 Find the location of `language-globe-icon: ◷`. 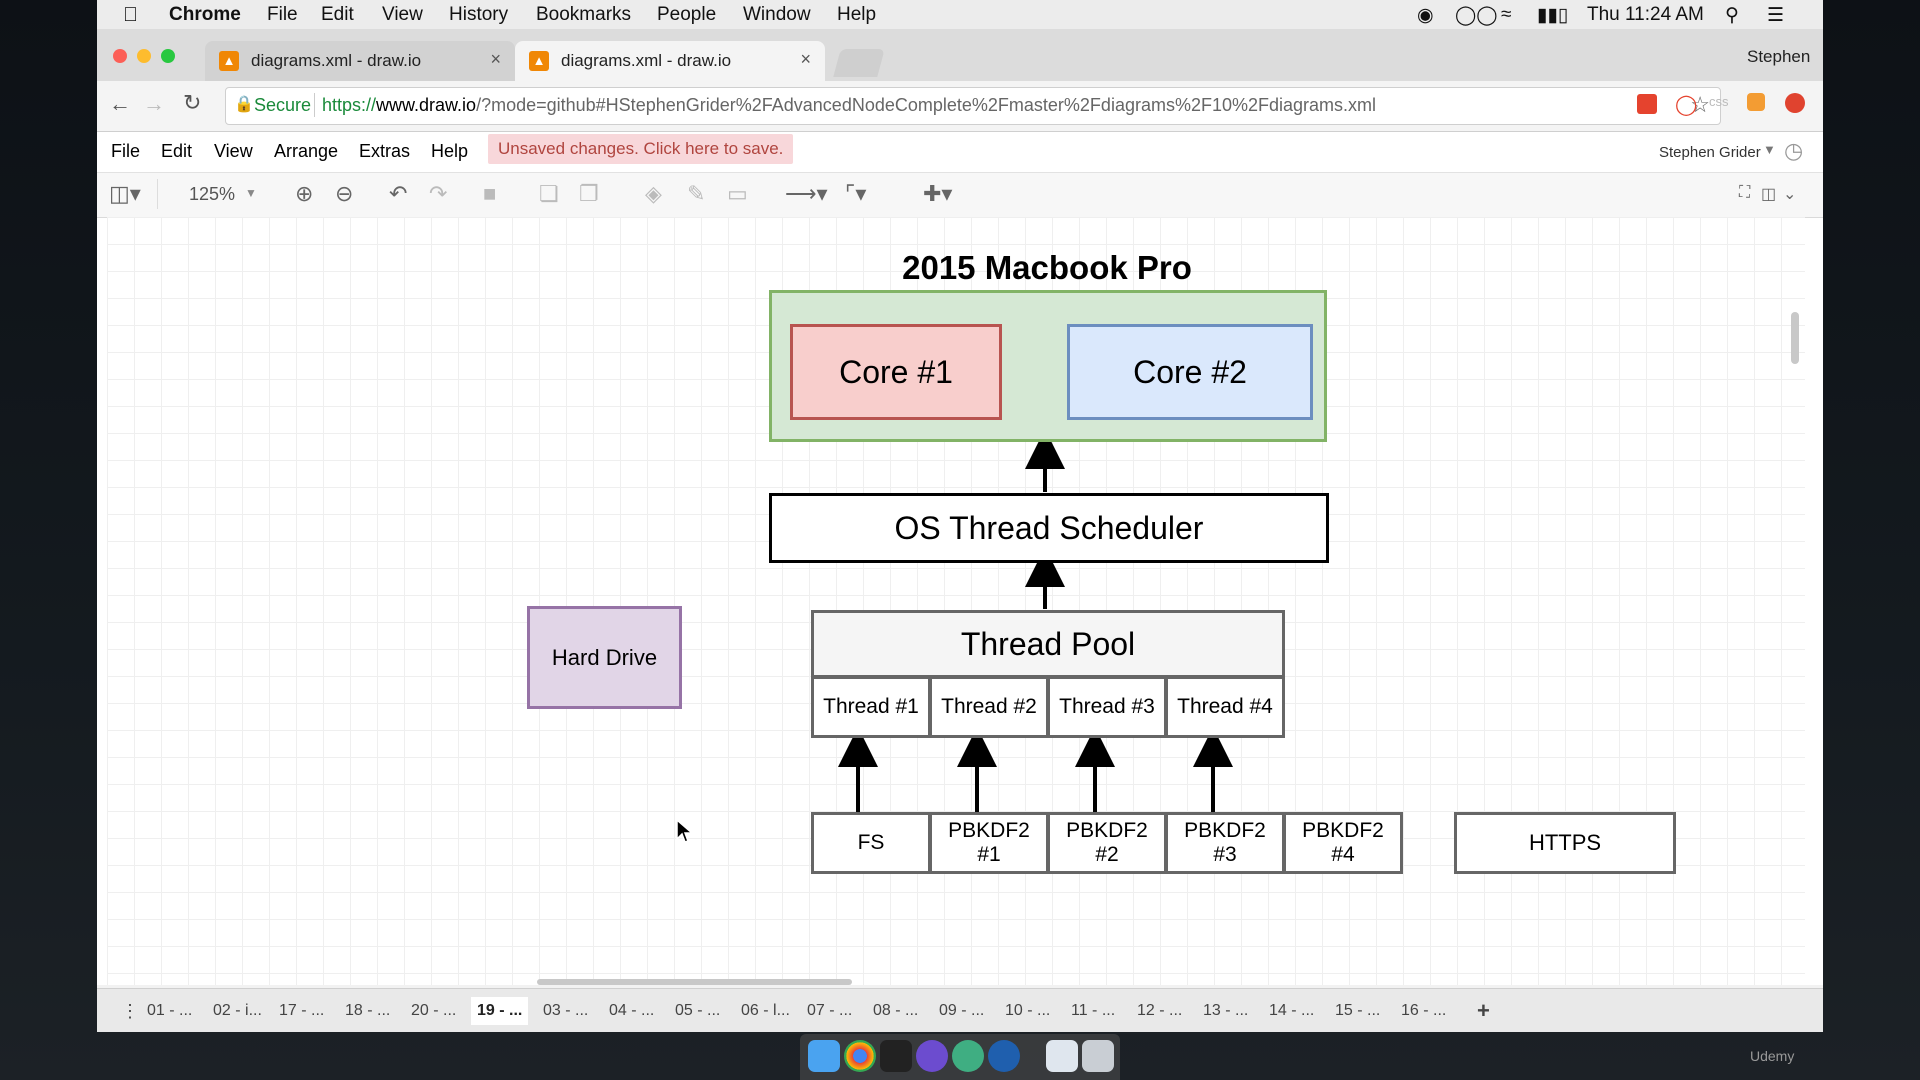

language-globe-icon: ◷ is located at coordinates (1793, 151).